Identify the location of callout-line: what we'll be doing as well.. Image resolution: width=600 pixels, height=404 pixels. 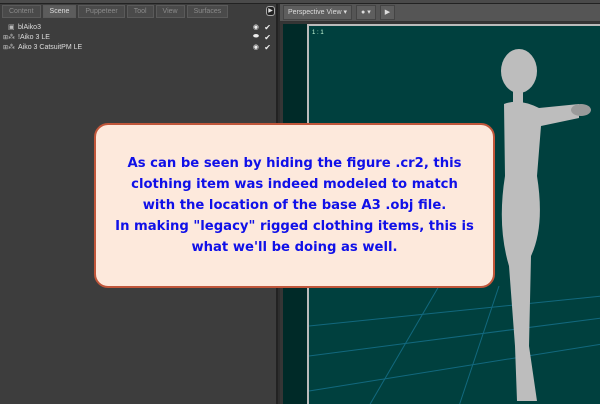
(294, 247).